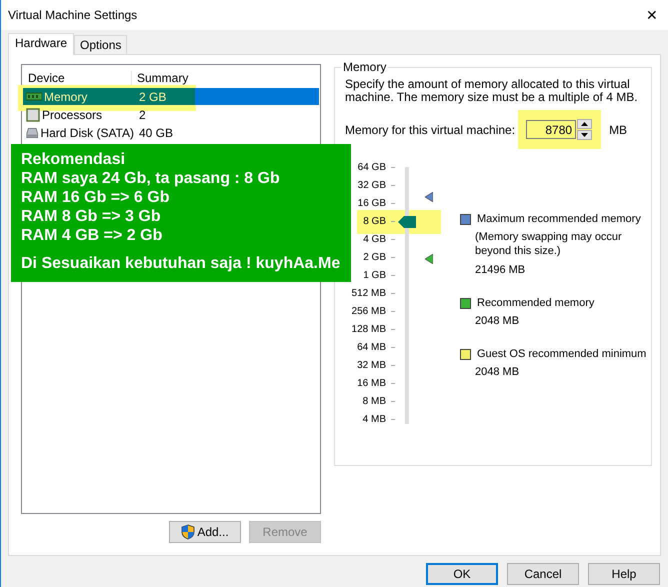  What do you see at coordinates (372, 167) in the screenshot?
I see `scale-label: 64 GB` at bounding box center [372, 167].